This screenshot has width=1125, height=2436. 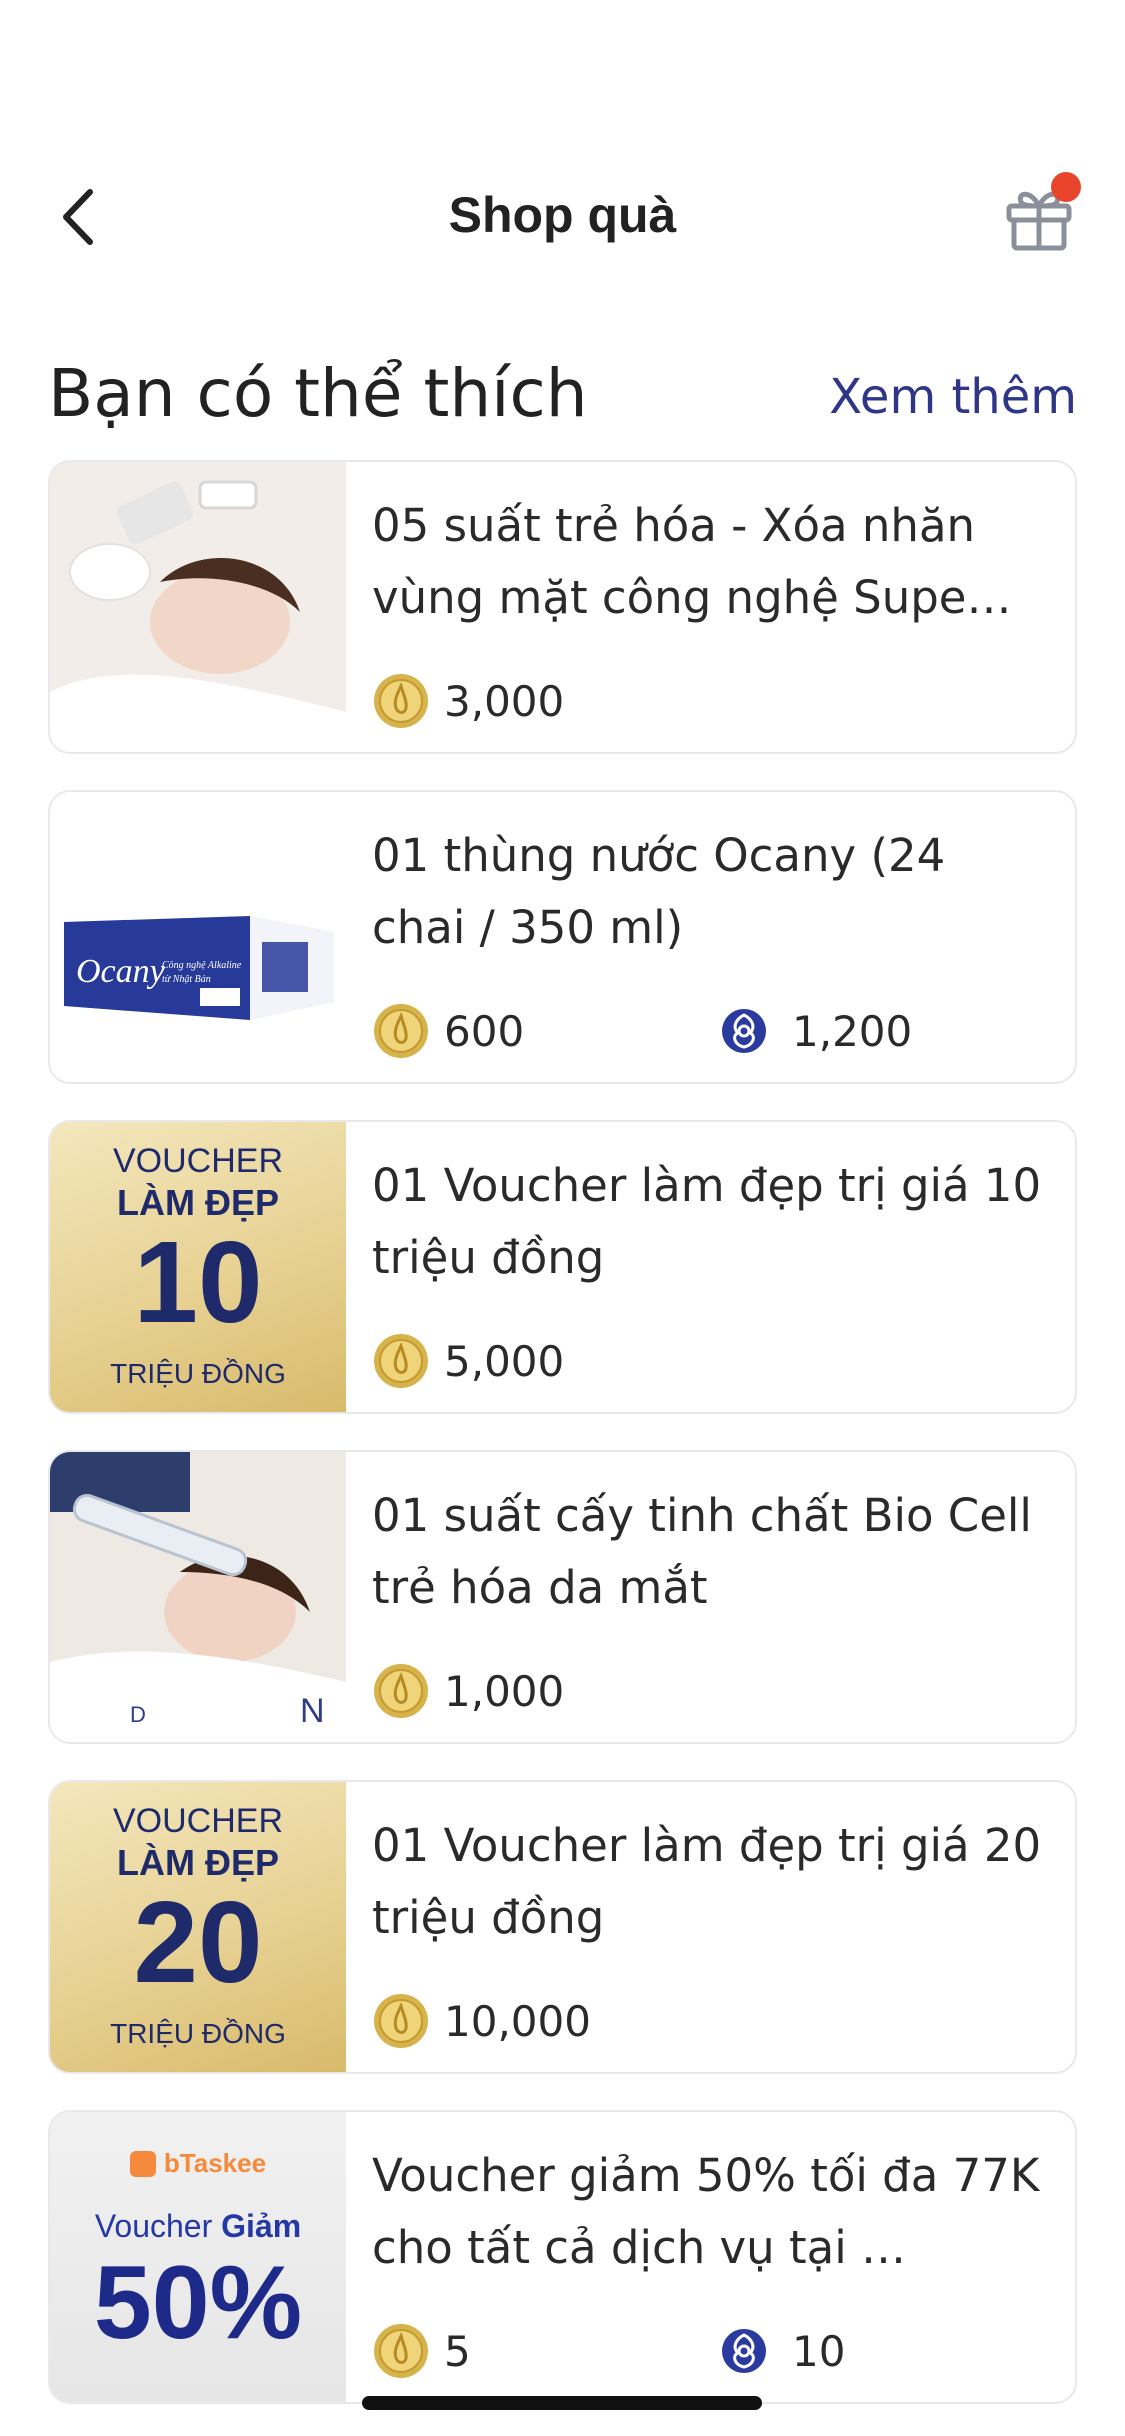 I want to click on page-title: Shop quà, so click(x=562, y=215).